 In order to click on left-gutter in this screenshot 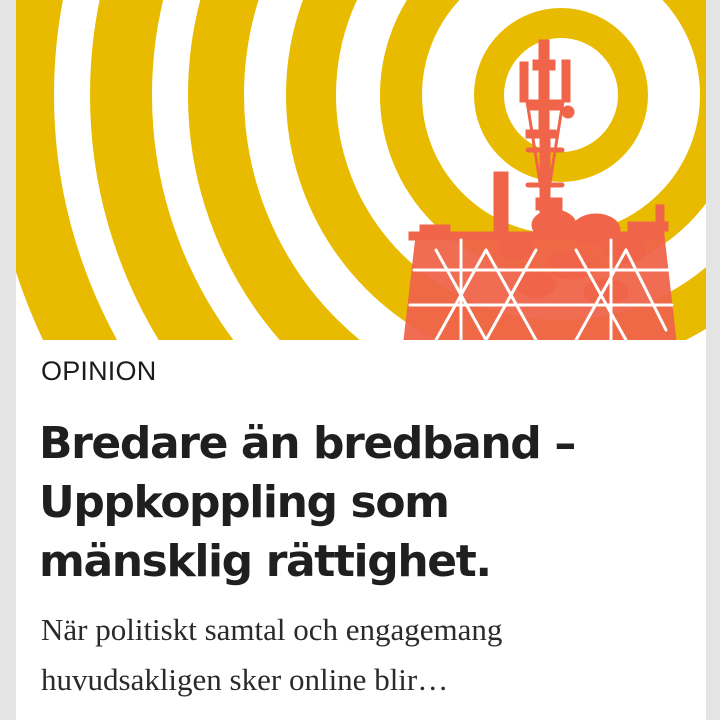, I will do `click(8, 360)`.